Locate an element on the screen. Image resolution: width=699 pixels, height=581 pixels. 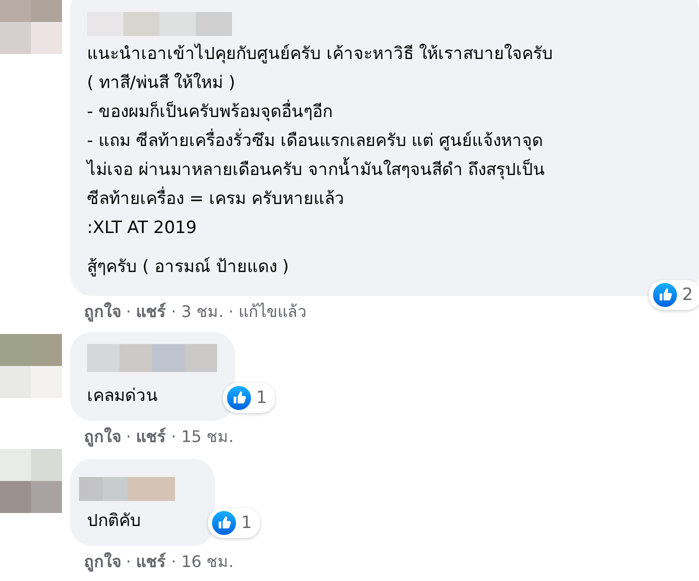
timestamp-link: 15 ชม. is located at coordinates (207, 437).